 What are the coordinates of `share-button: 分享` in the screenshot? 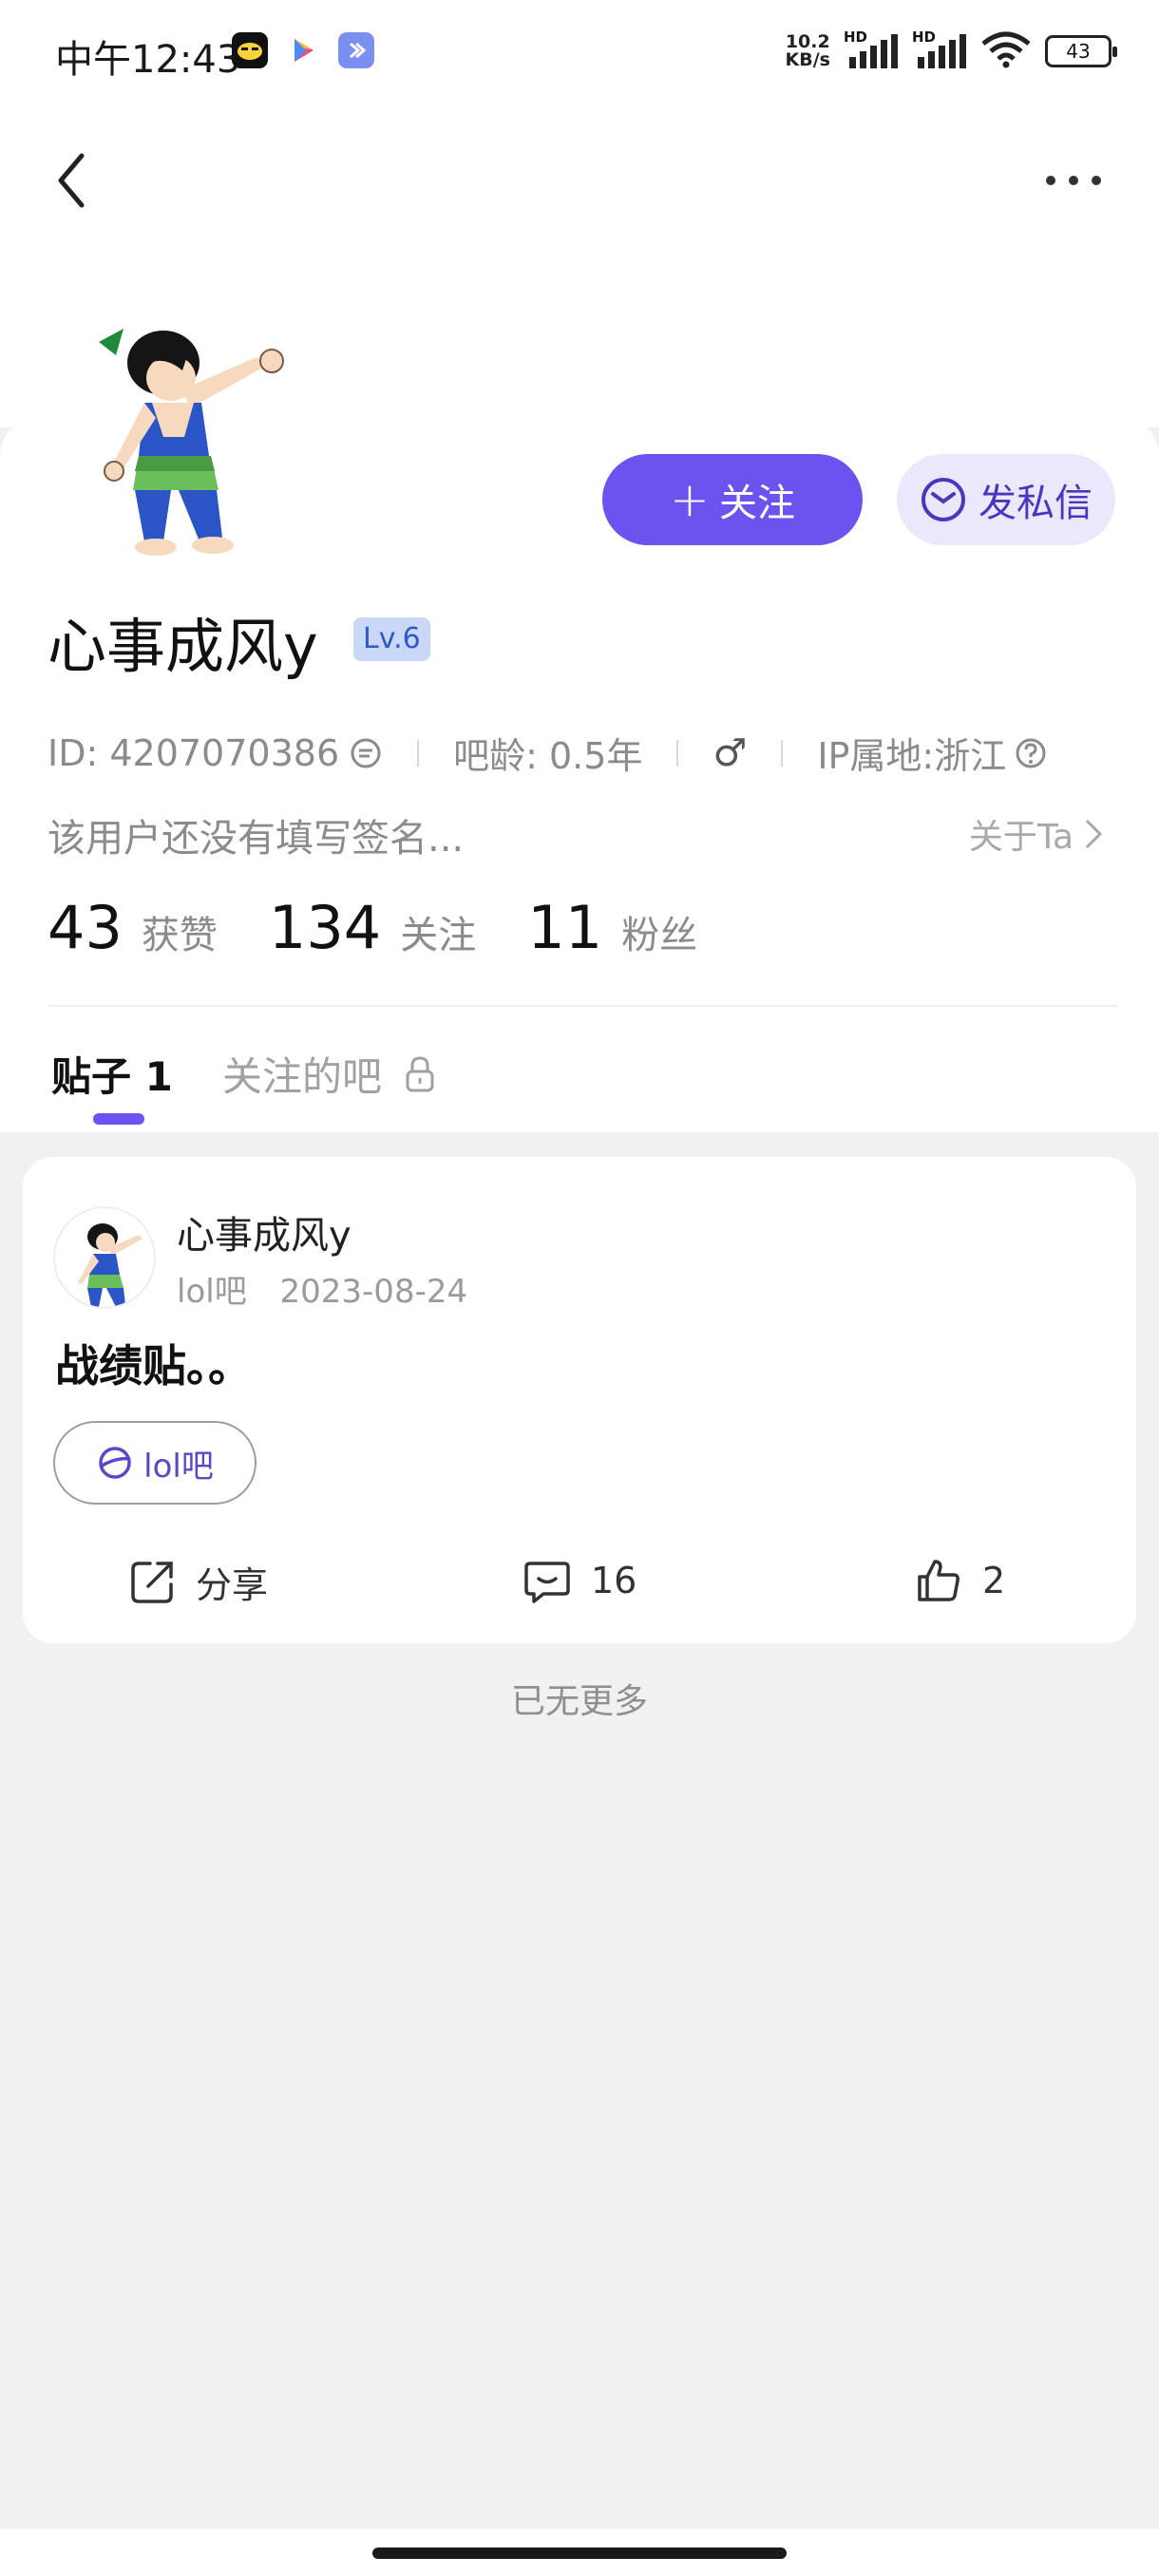 It's located at (197, 1582).